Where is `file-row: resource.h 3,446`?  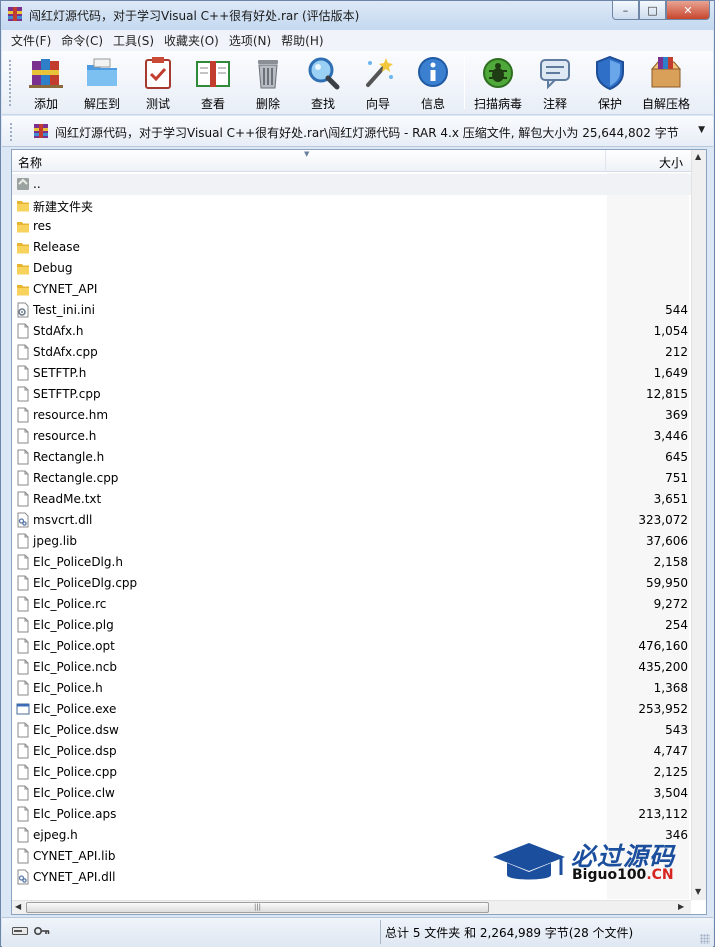
file-row: resource.h 3,446 is located at coordinates (352, 436).